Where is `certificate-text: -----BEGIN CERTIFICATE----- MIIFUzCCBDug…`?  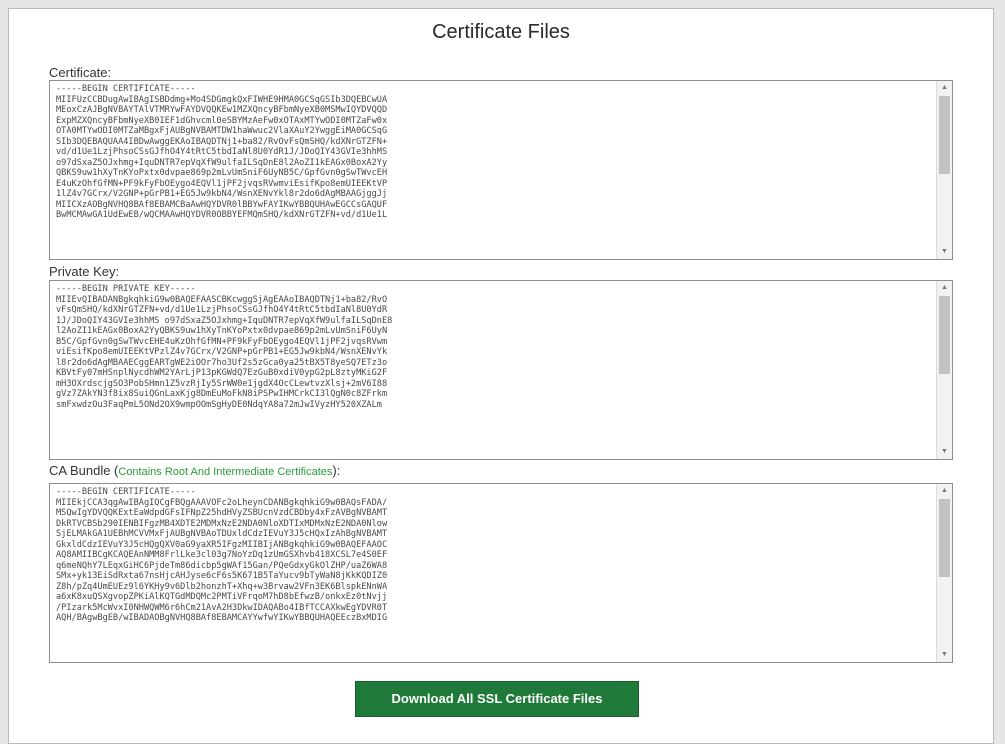
certificate-text: -----BEGIN CERTIFICATE----- MIIFUzCCBDug… is located at coordinates (222, 152).